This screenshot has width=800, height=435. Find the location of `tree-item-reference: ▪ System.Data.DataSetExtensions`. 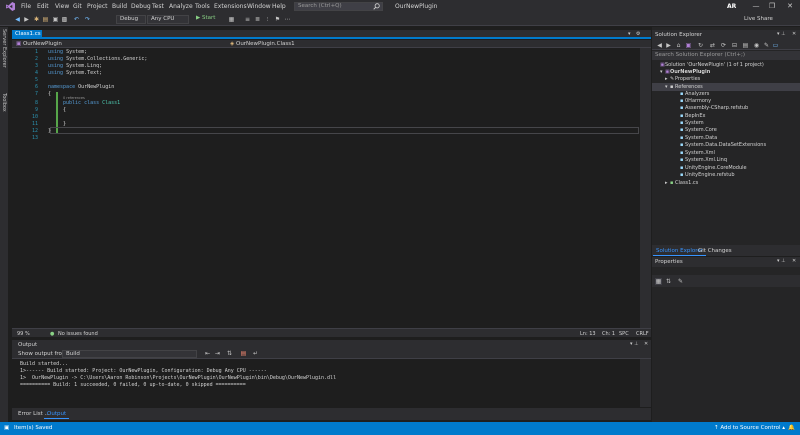

tree-item-reference: ▪ System.Data.DataSetExtensions is located at coordinates (723, 145).